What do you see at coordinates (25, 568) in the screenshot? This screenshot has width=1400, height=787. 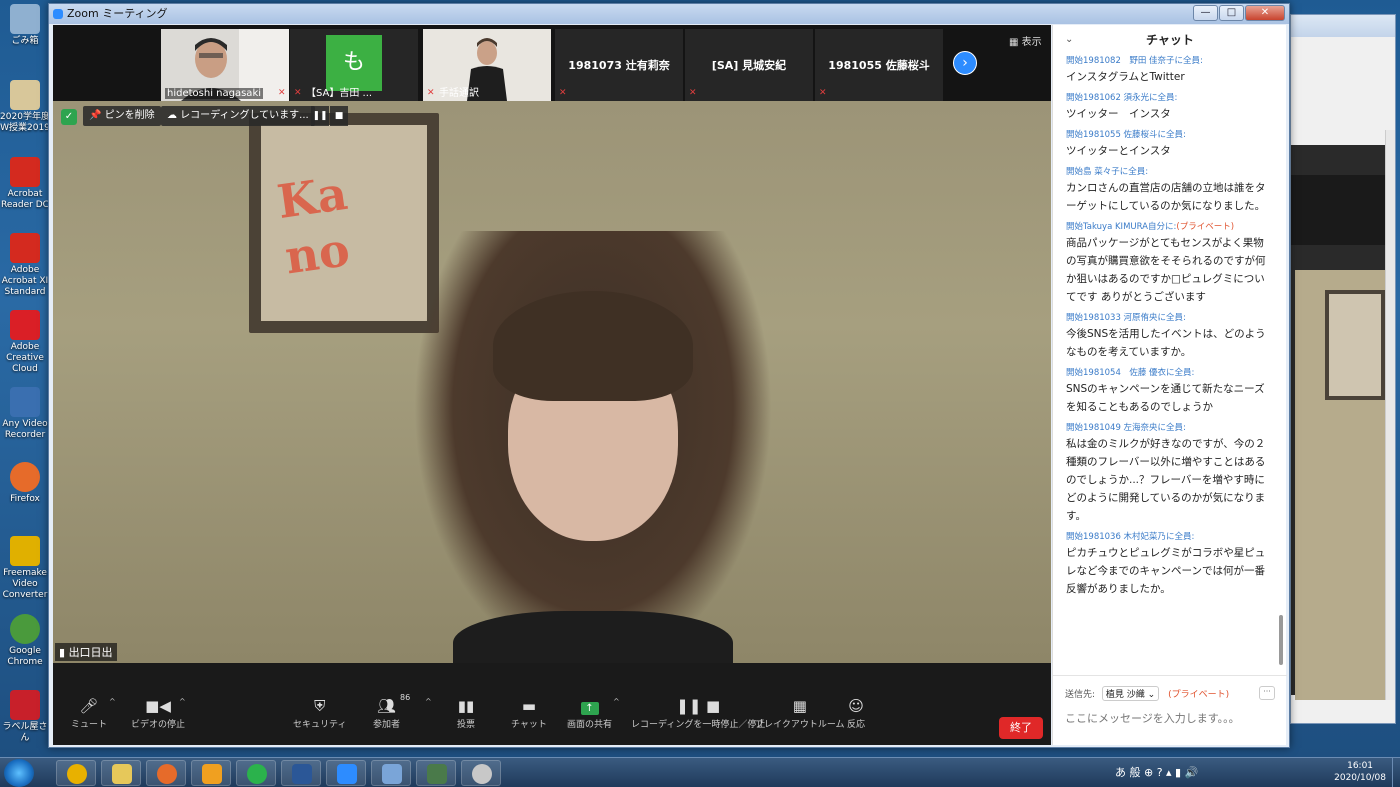 I see `desktop-shortcut-freemake: Freemake Video Converter` at bounding box center [25, 568].